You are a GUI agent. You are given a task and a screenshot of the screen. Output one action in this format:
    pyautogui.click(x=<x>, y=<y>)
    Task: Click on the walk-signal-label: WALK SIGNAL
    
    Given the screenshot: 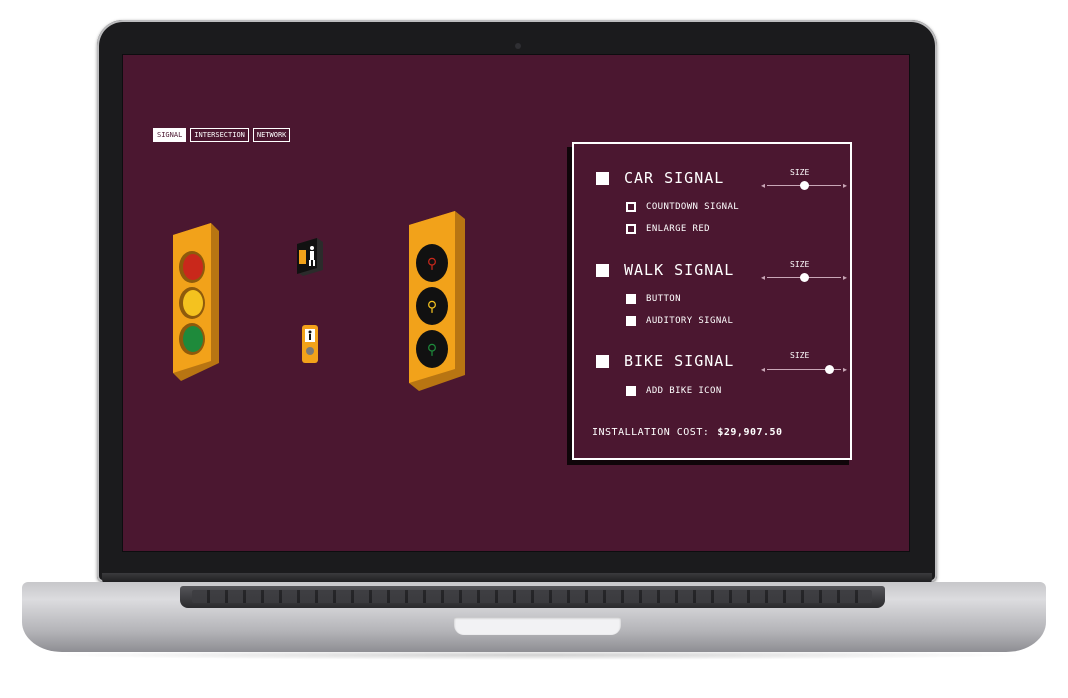 What is the action you would take?
    pyautogui.click(x=679, y=270)
    